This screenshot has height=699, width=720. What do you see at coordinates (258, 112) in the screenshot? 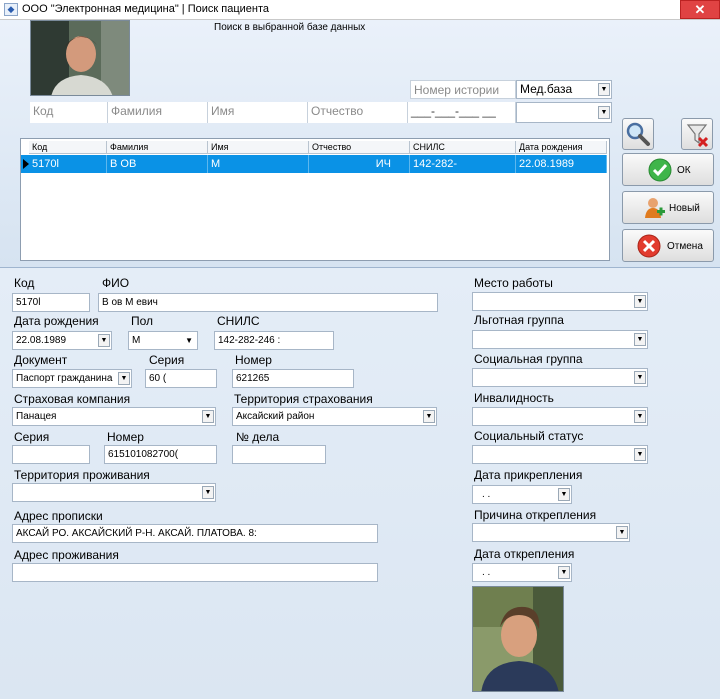
I see `search-firstname-input: Имя` at bounding box center [258, 112].